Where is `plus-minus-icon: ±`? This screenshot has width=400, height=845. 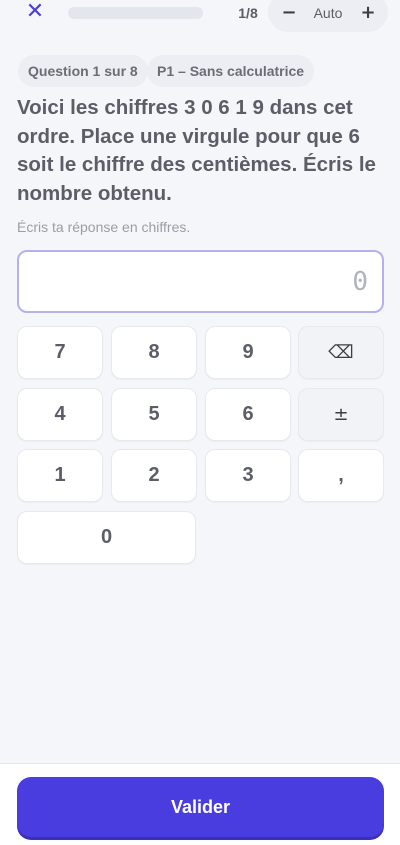 plus-minus-icon: ± is located at coordinates (341, 414).